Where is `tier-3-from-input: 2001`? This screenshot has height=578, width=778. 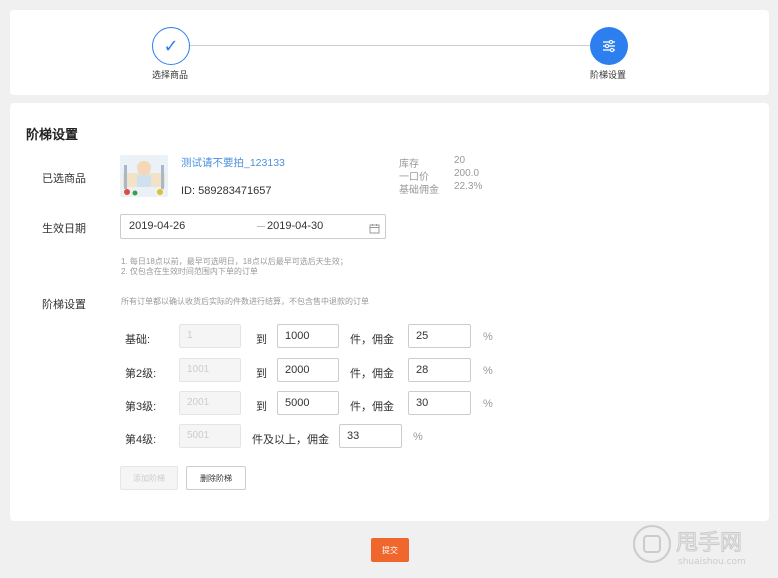
tier-3-from-input: 2001 is located at coordinates (210, 403).